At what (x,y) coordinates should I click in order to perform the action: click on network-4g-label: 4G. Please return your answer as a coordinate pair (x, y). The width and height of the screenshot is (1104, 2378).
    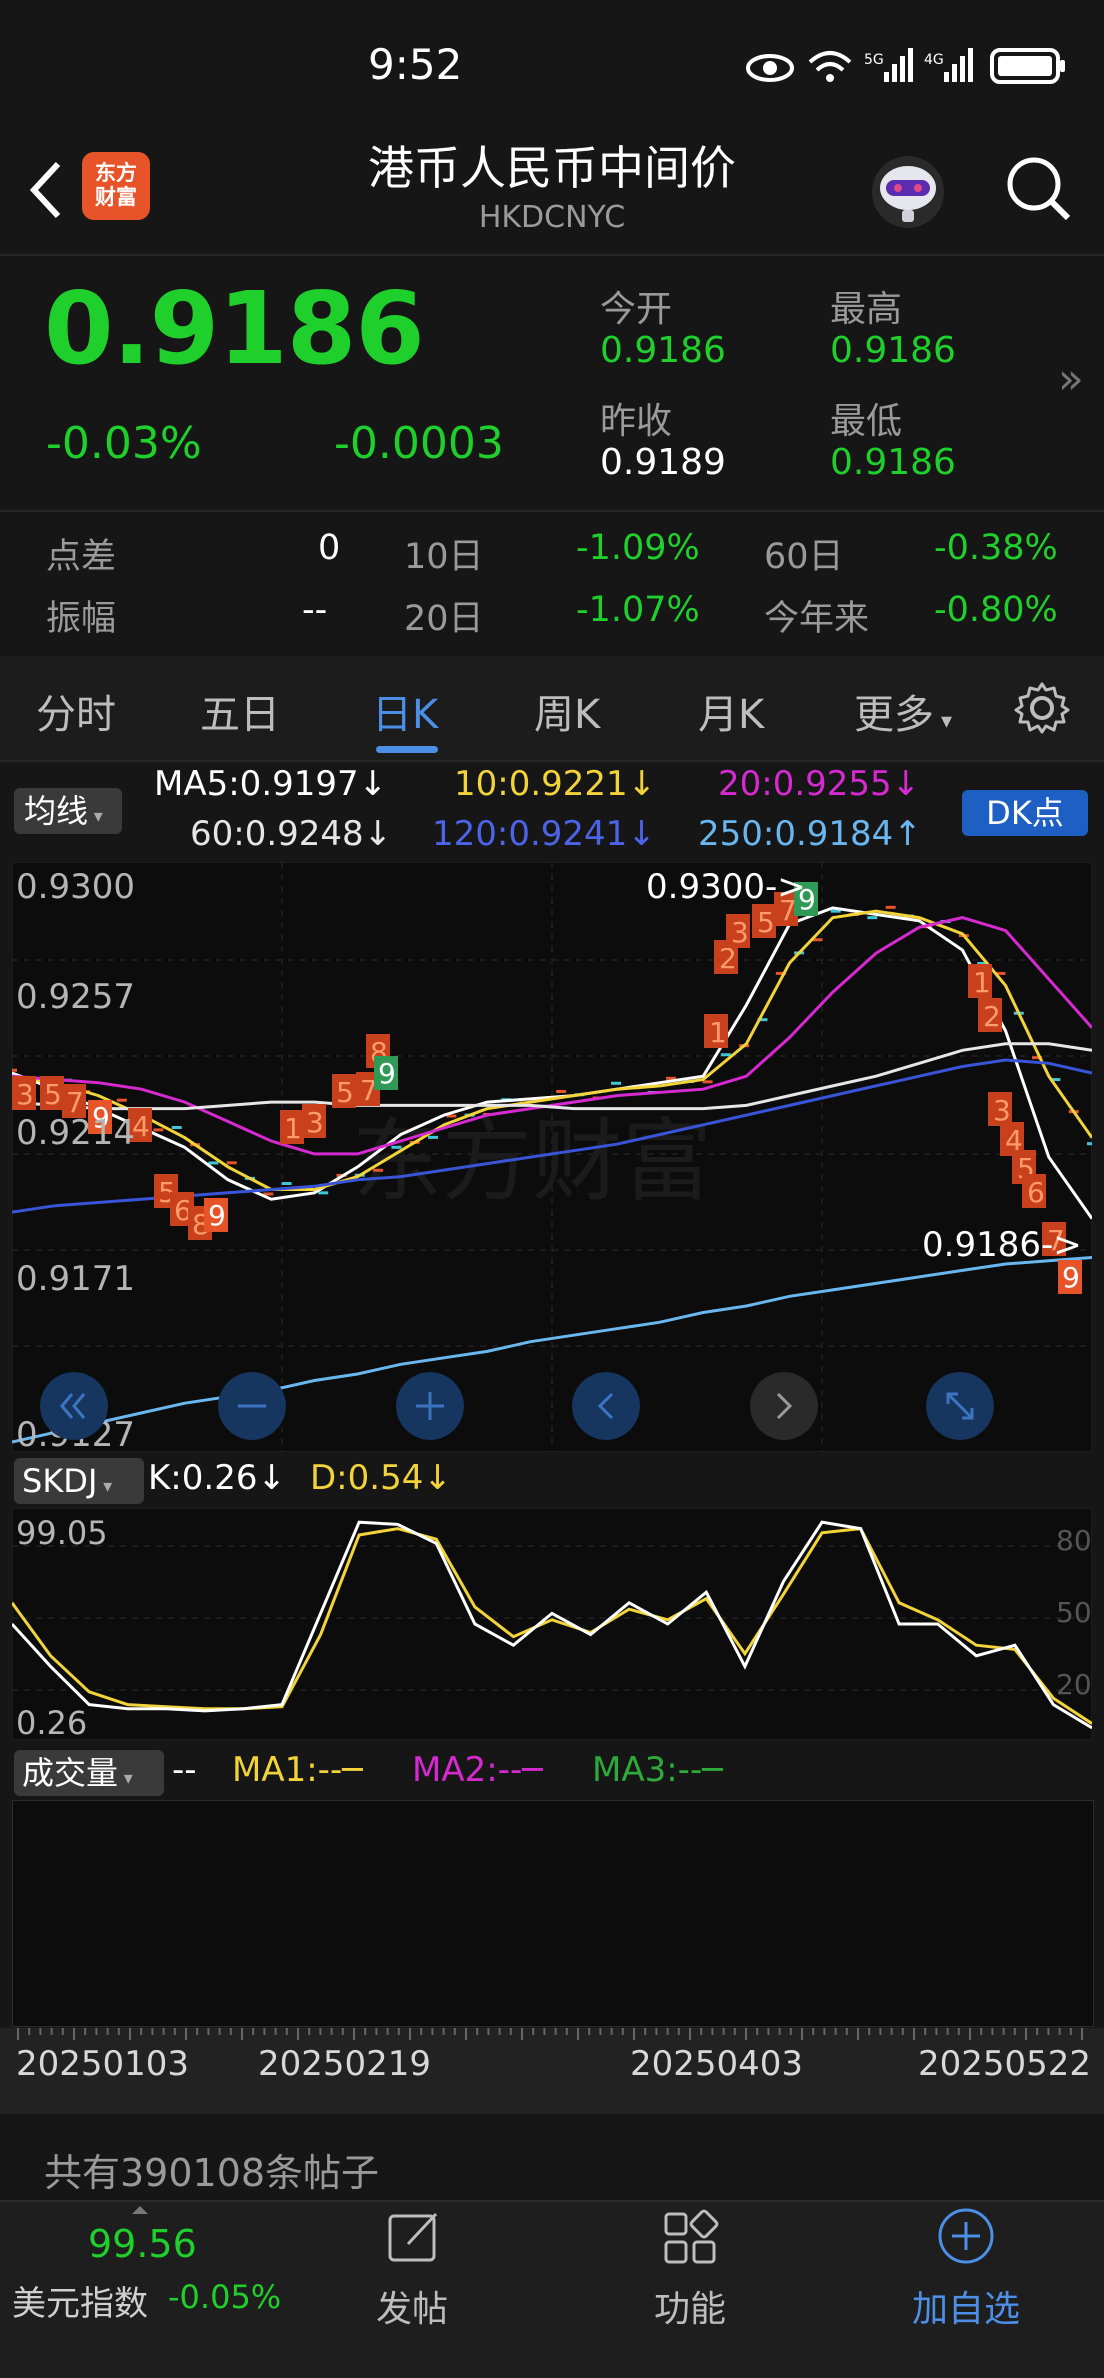
    Looking at the image, I should click on (934, 60).